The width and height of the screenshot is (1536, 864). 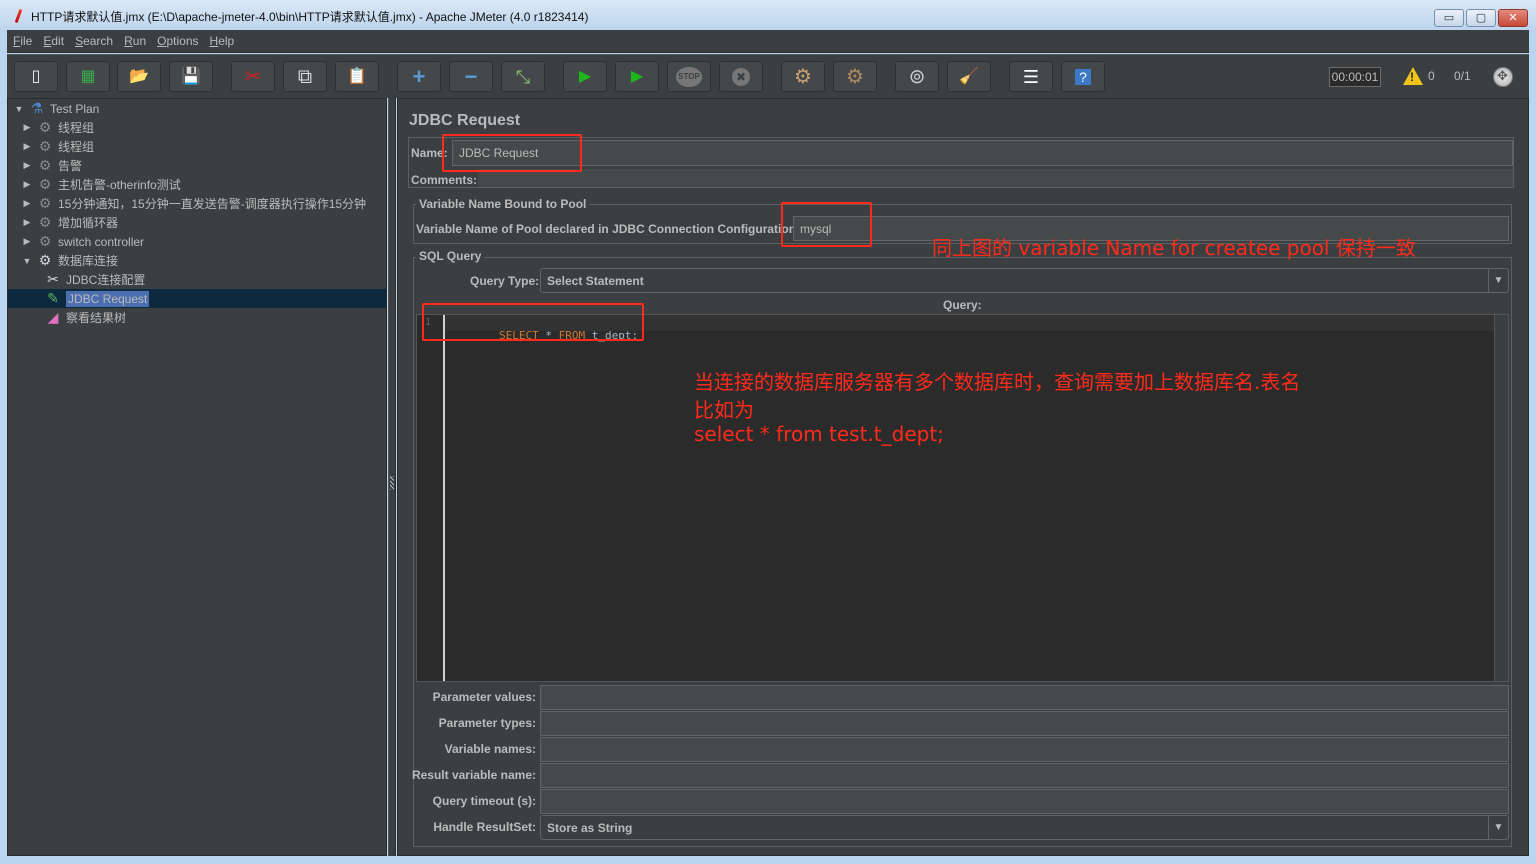 I want to click on reset-search-button: 🧹, so click(x=969, y=76).